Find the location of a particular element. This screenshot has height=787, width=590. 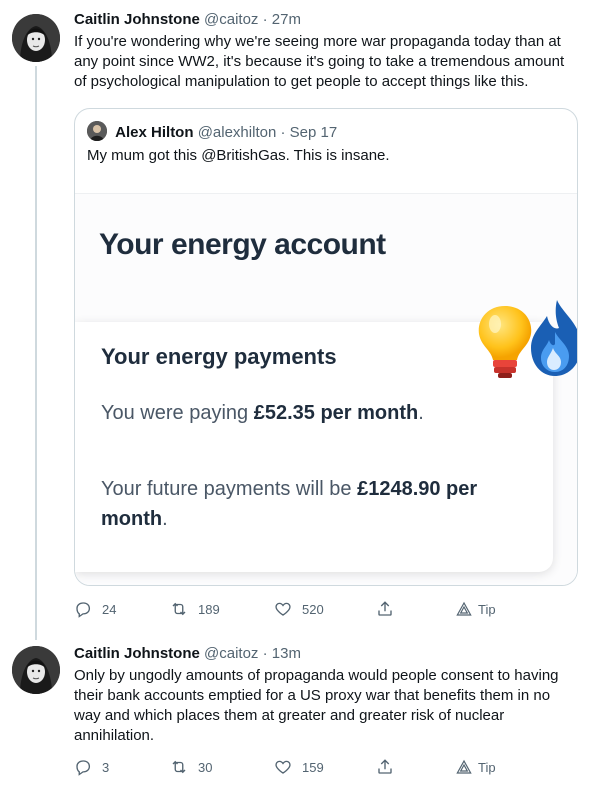

retweet-button: 30 is located at coordinates (191, 767).